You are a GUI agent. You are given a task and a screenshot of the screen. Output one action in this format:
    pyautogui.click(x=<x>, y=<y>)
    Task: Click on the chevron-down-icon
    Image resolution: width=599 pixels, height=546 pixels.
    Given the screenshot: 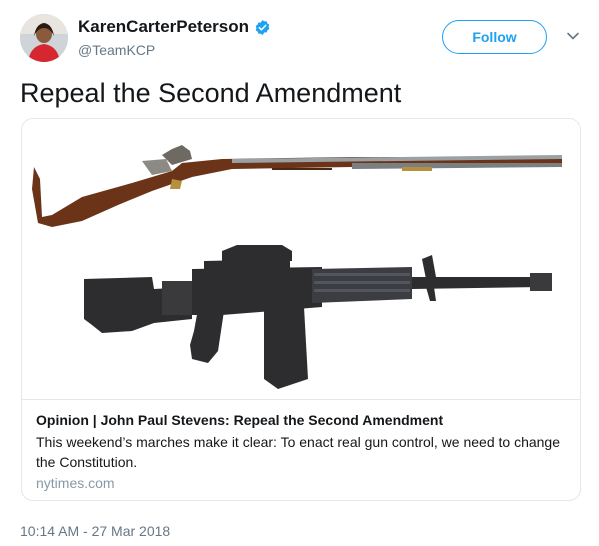 What is the action you would take?
    pyautogui.click(x=573, y=36)
    